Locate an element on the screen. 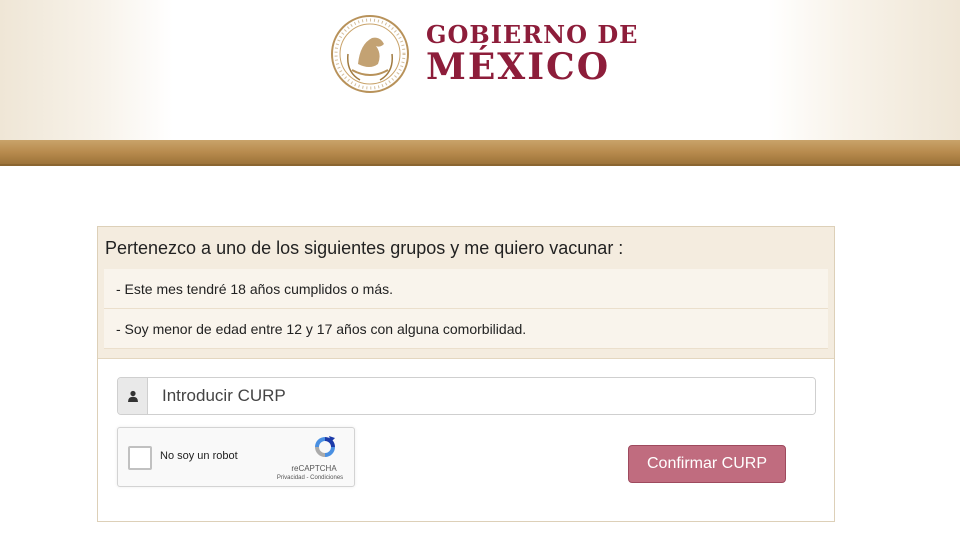  recaptcha-label: No soy un robot is located at coordinates (199, 456).